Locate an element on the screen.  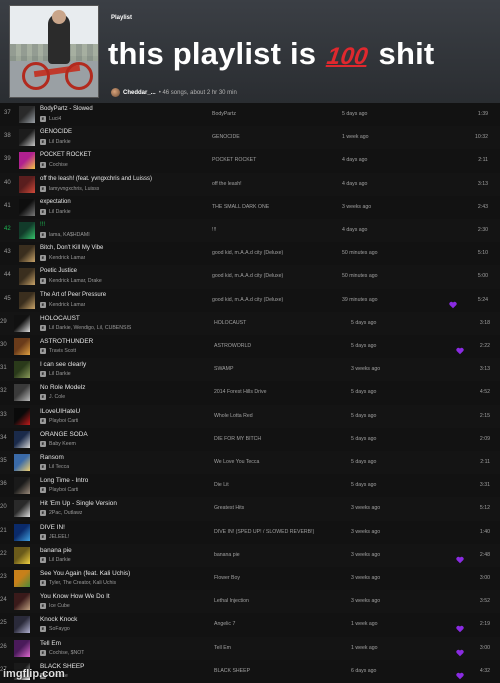
track-artist-link: lamyvngxchris, Luisss is located at coordinates (74, 189).